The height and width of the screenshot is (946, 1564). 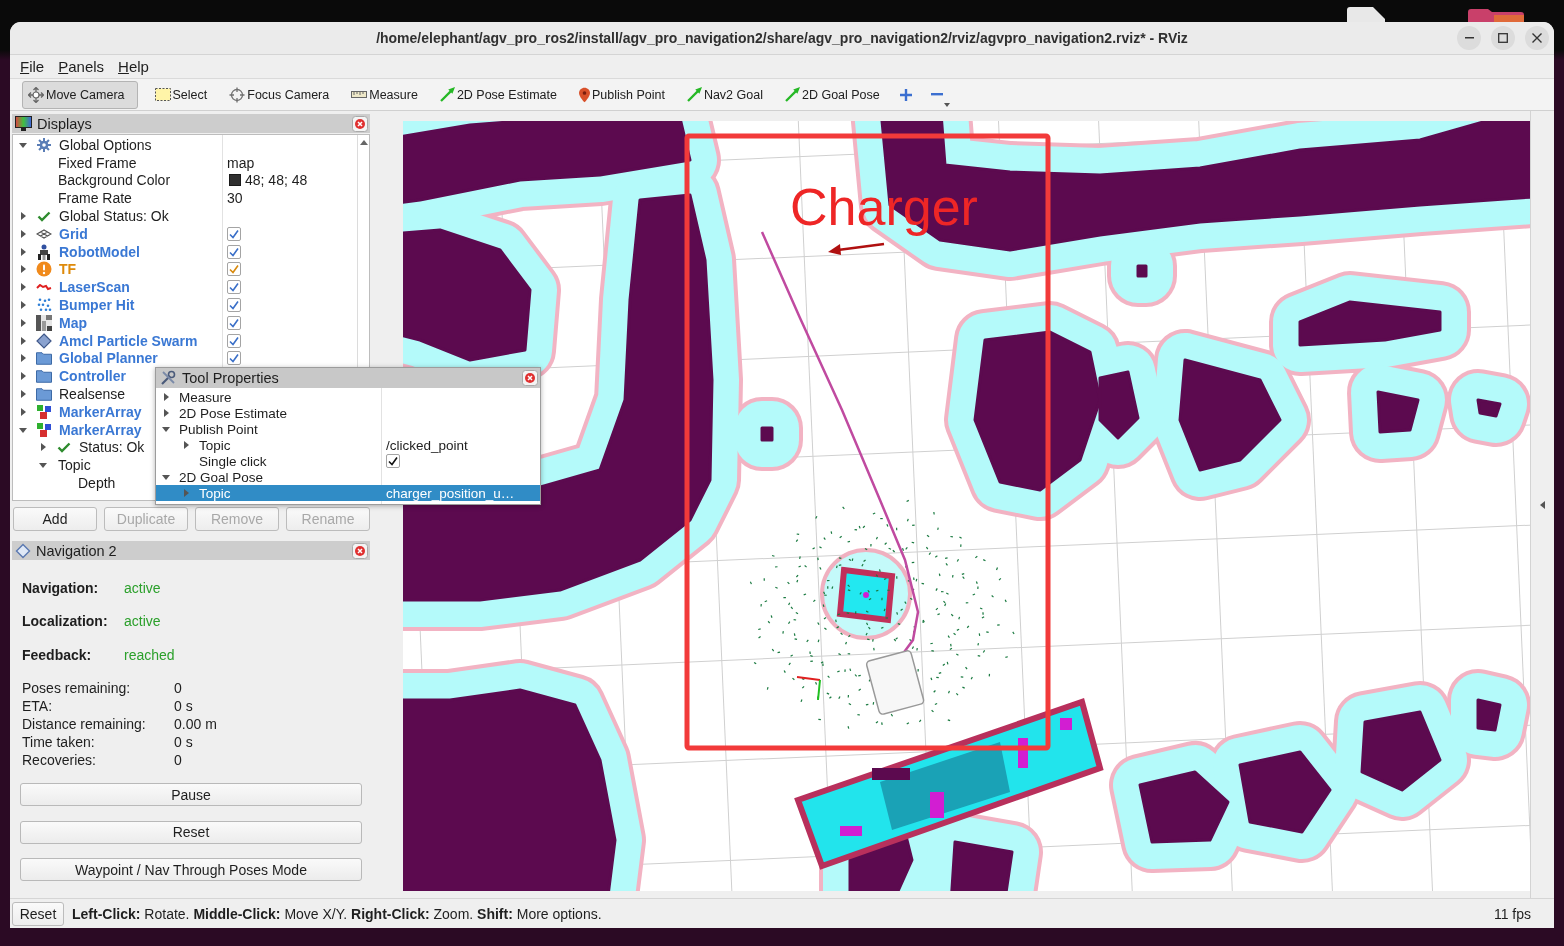 I want to click on close-button, so click(x=1537, y=38).